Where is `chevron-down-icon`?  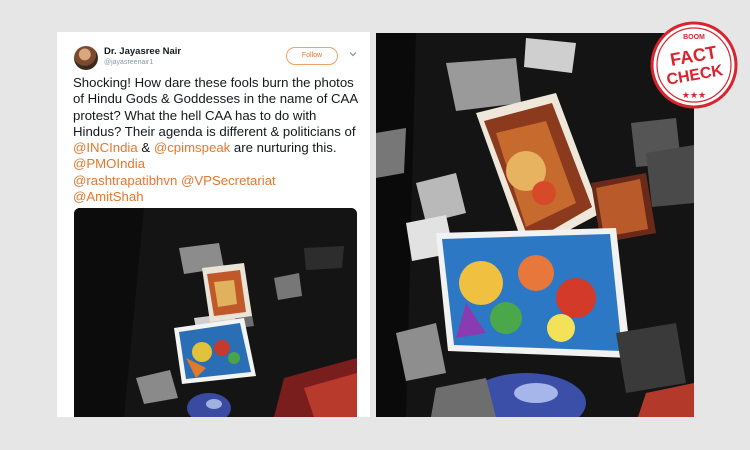 chevron-down-icon is located at coordinates (353, 54).